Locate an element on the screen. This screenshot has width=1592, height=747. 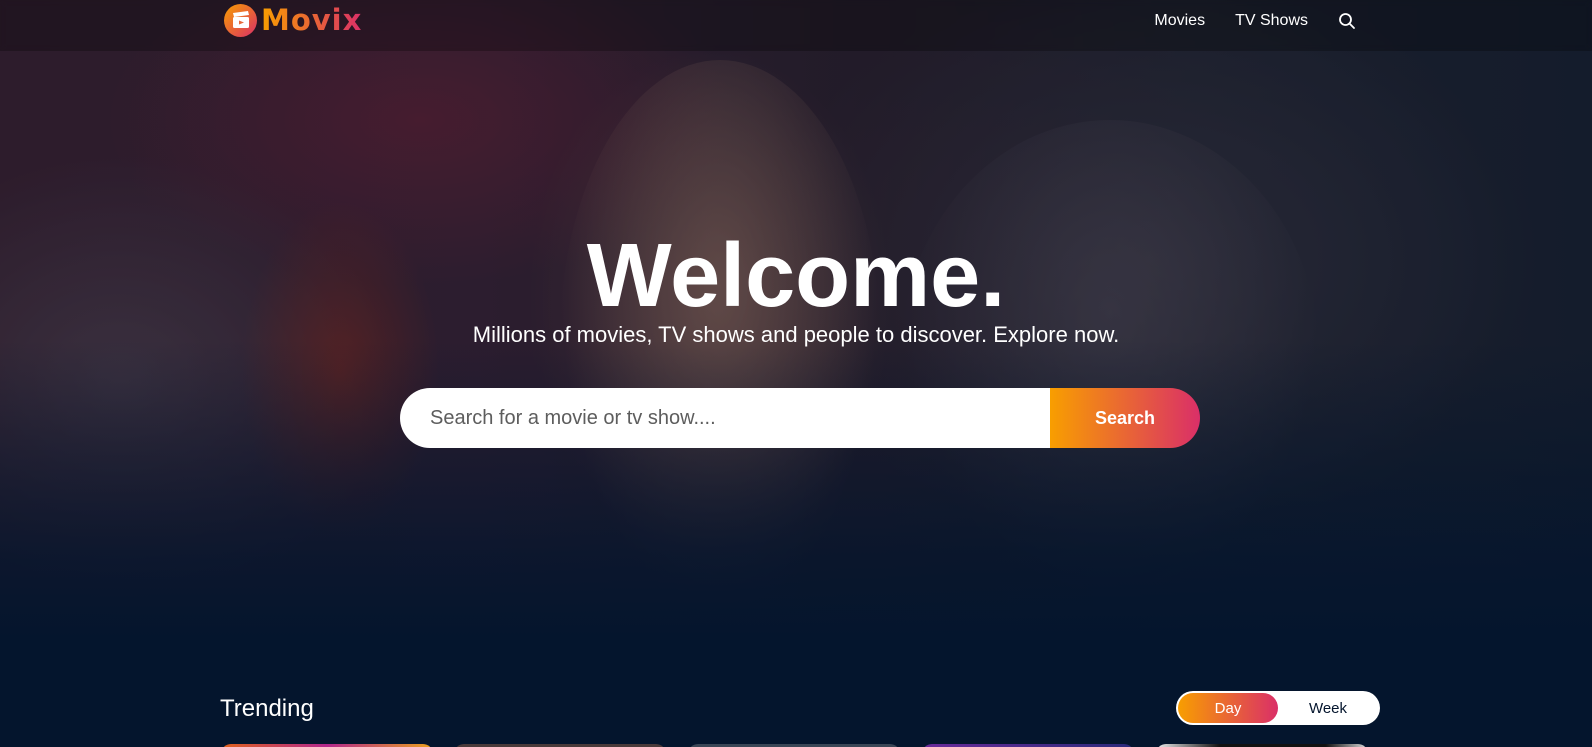
site-logo: Movix is located at coordinates (293, 20).